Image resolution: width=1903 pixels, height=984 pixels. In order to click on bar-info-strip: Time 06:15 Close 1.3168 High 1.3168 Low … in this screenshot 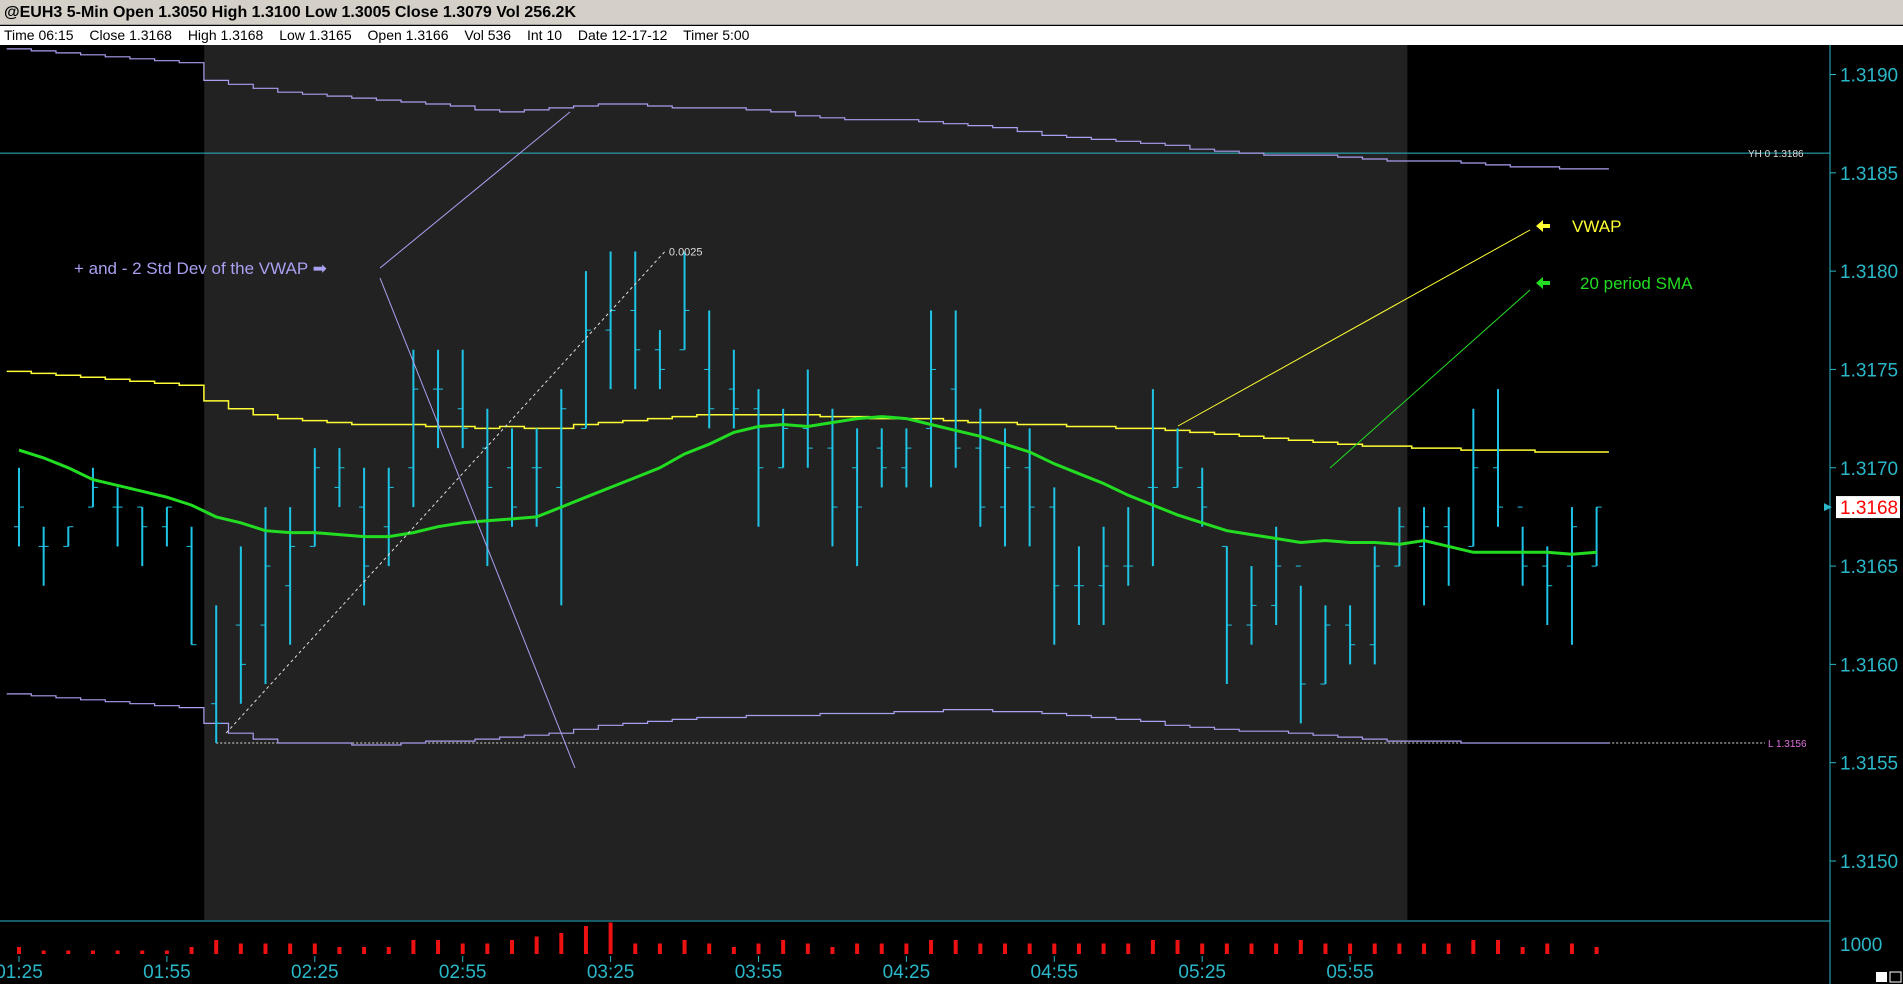, I will do `click(951, 35)`.